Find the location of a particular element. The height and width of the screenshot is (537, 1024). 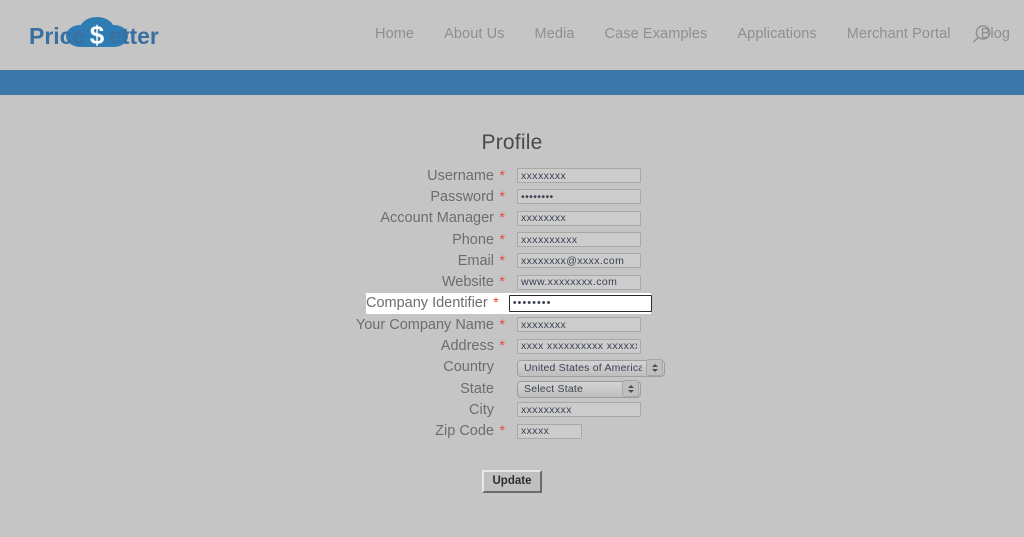

city-field is located at coordinates (579, 410).